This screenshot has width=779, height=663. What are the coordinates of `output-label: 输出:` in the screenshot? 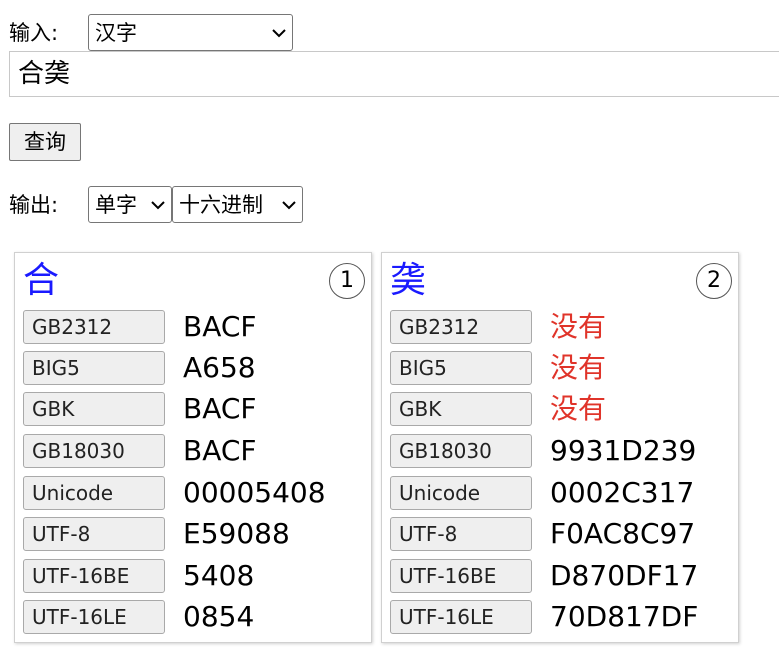 It's located at (34, 205).